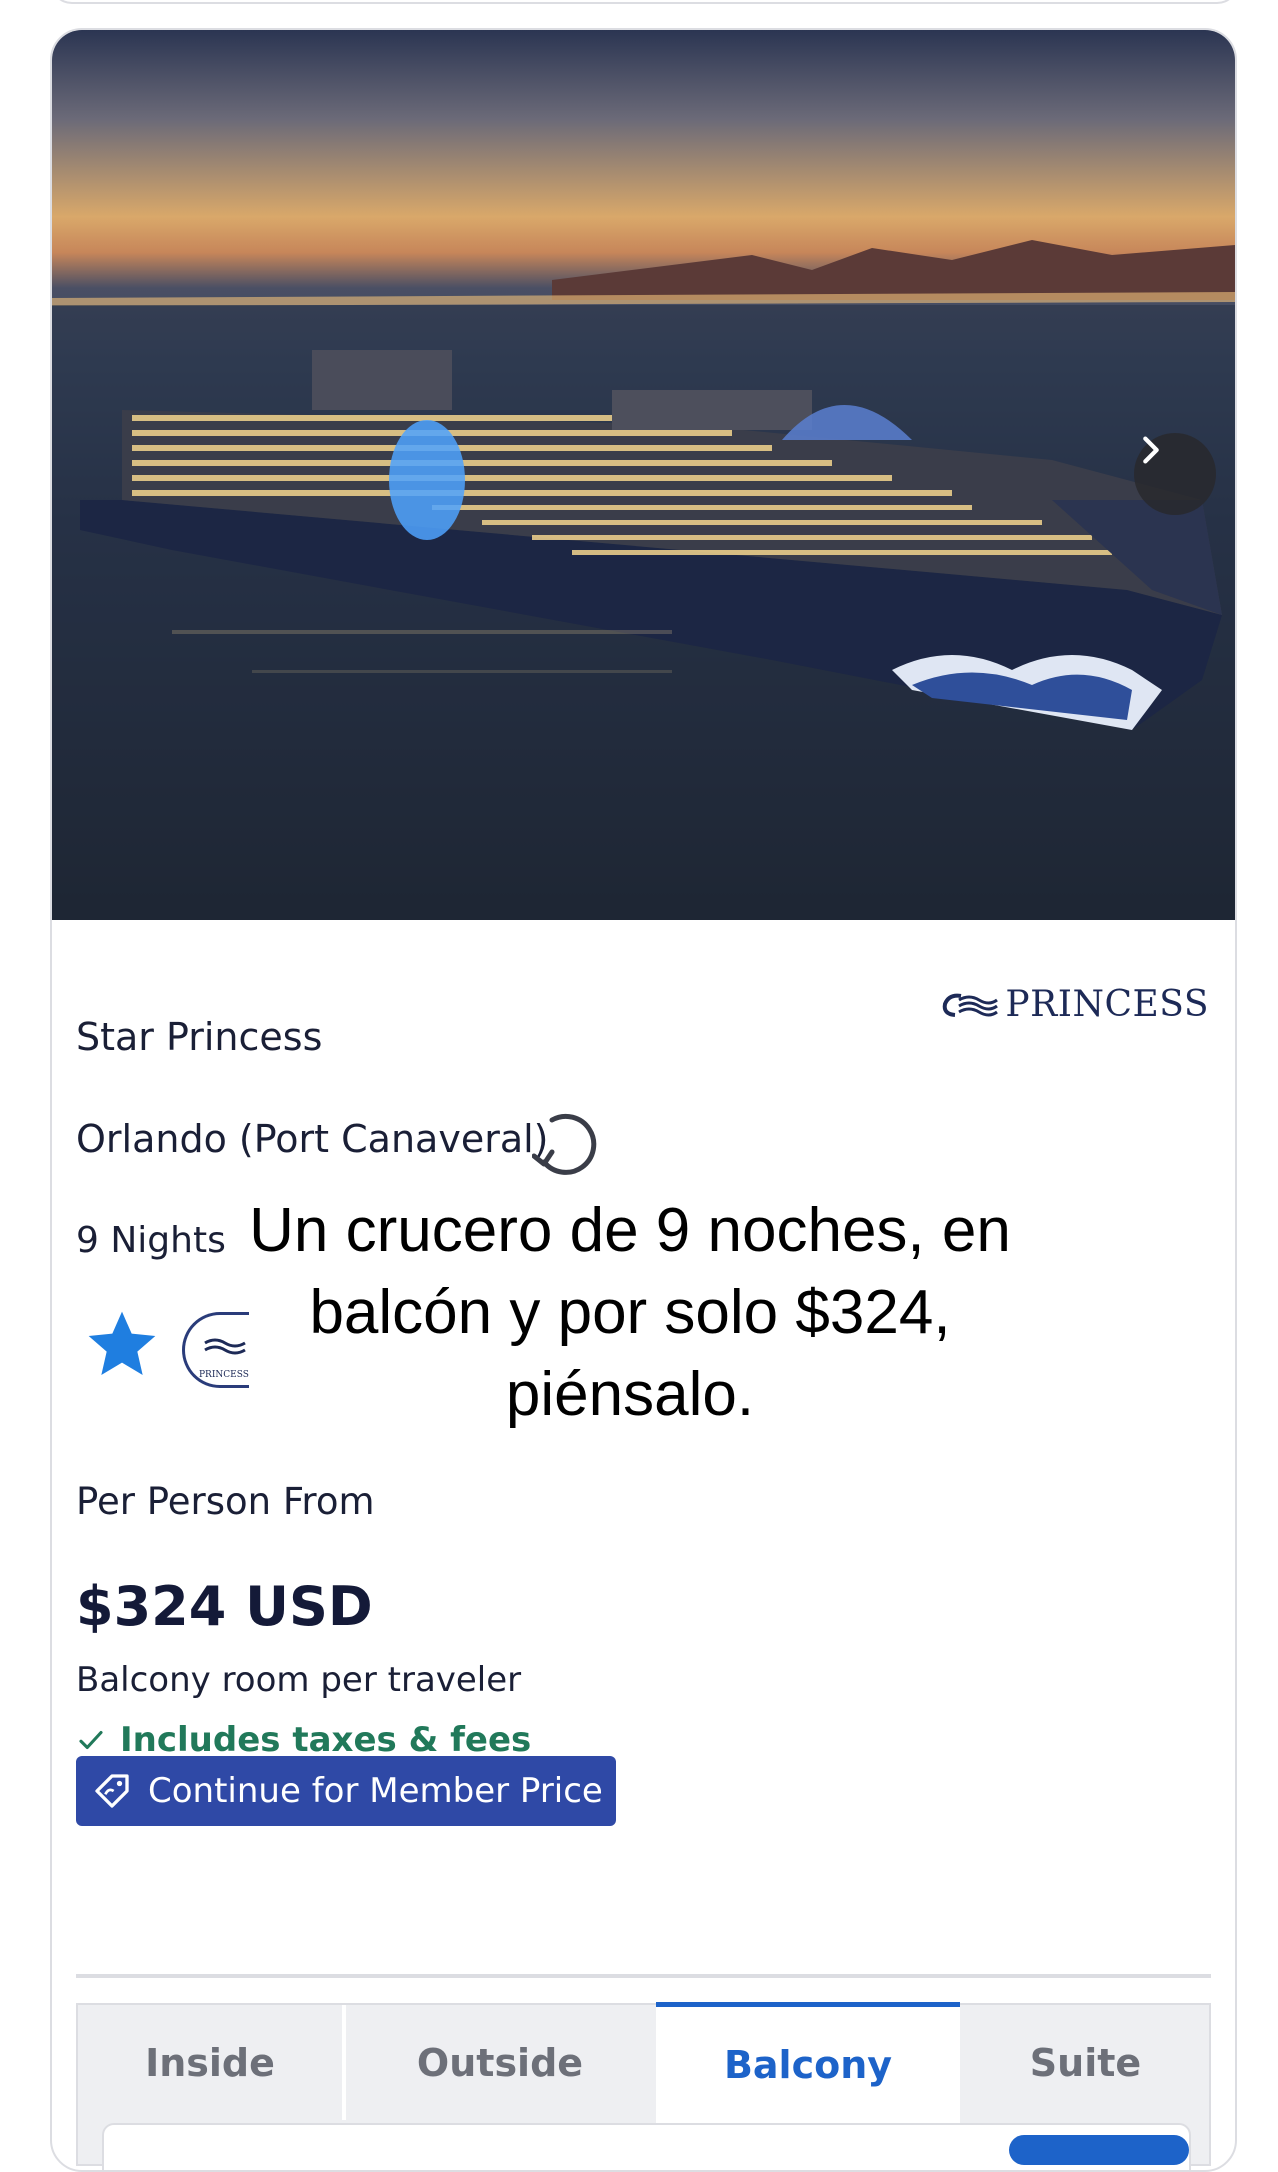 This screenshot has height=2172, width=1278. Describe the element at coordinates (375, 1791) in the screenshot. I see `member-price-label: Continue for Member Price` at that location.